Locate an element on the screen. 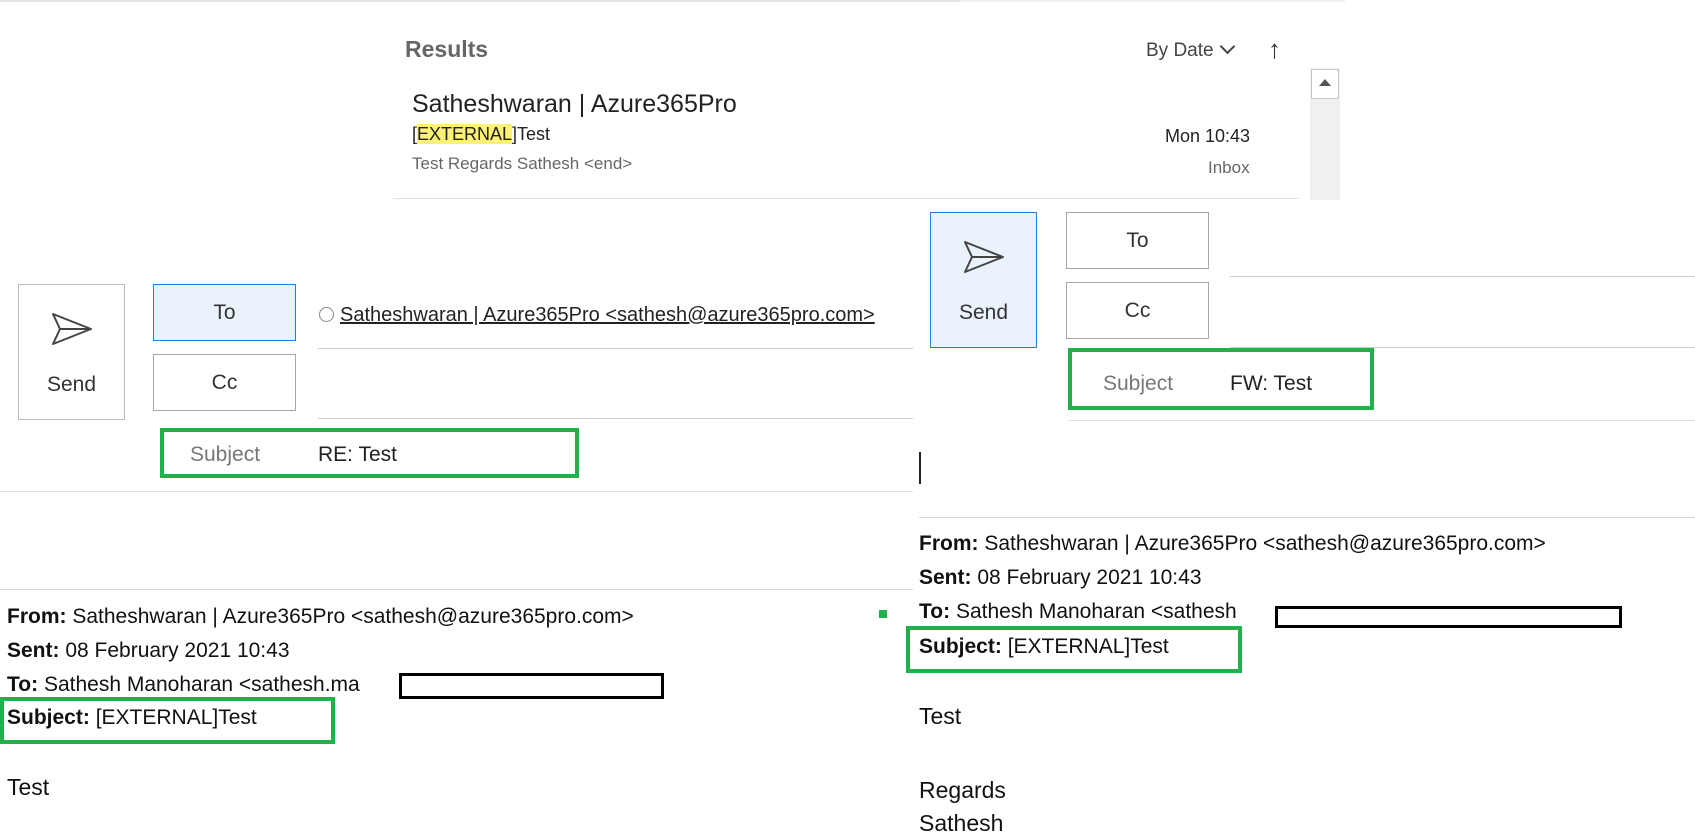  forward-to-button: To is located at coordinates (1137, 240).